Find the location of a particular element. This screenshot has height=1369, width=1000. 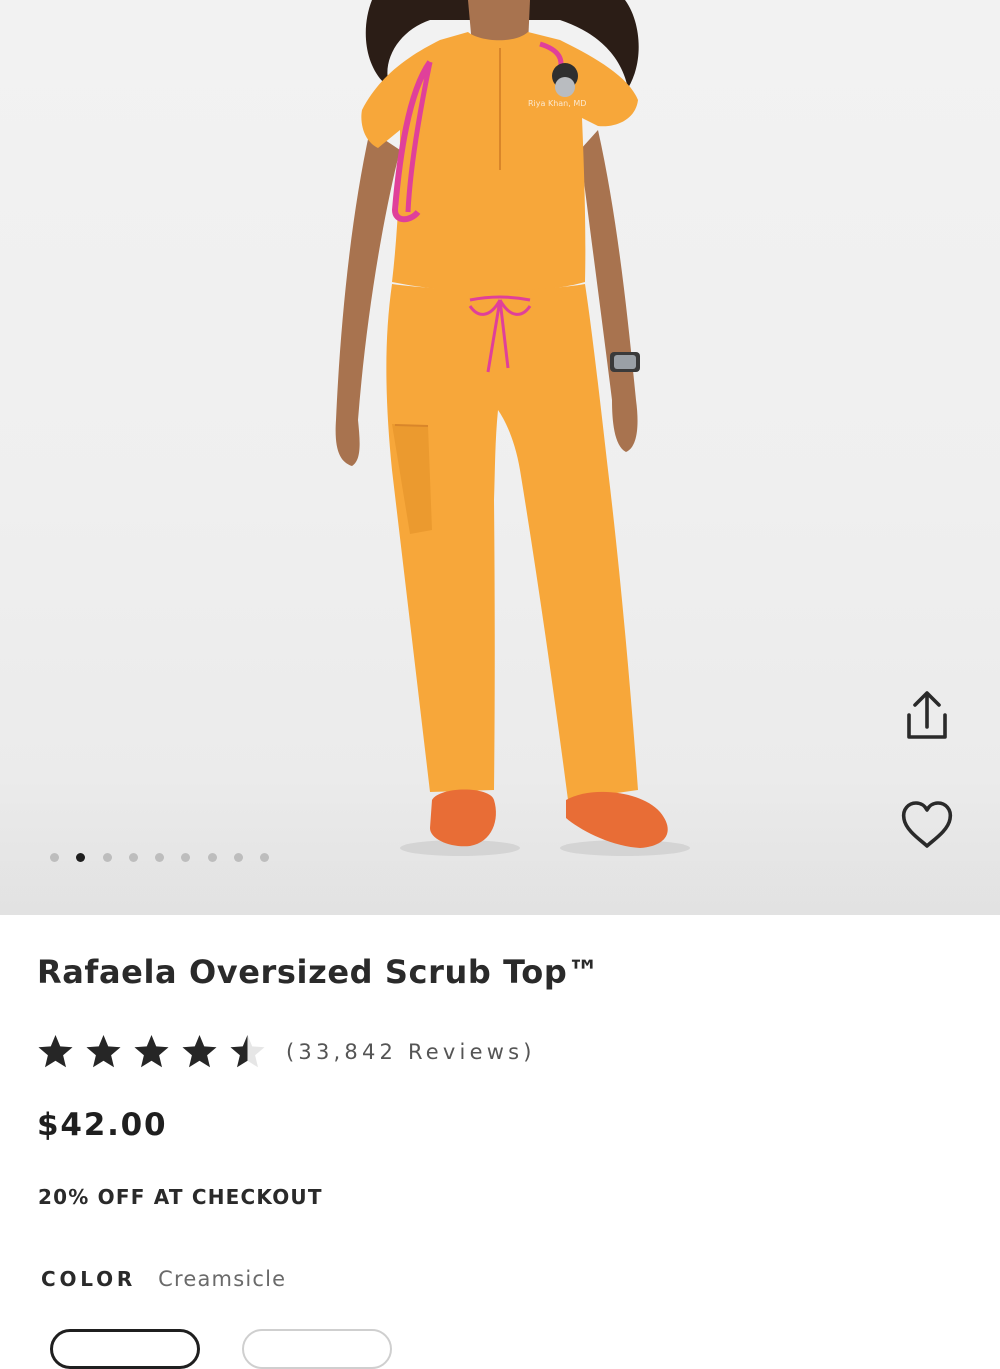

selected-color-name: Creamsicle is located at coordinates (222, 1279).